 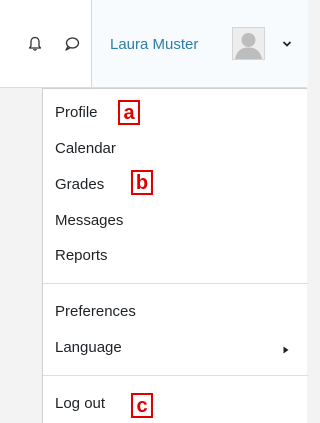 What do you see at coordinates (287, 44) in the screenshot?
I see `chevron-down-icon` at bounding box center [287, 44].